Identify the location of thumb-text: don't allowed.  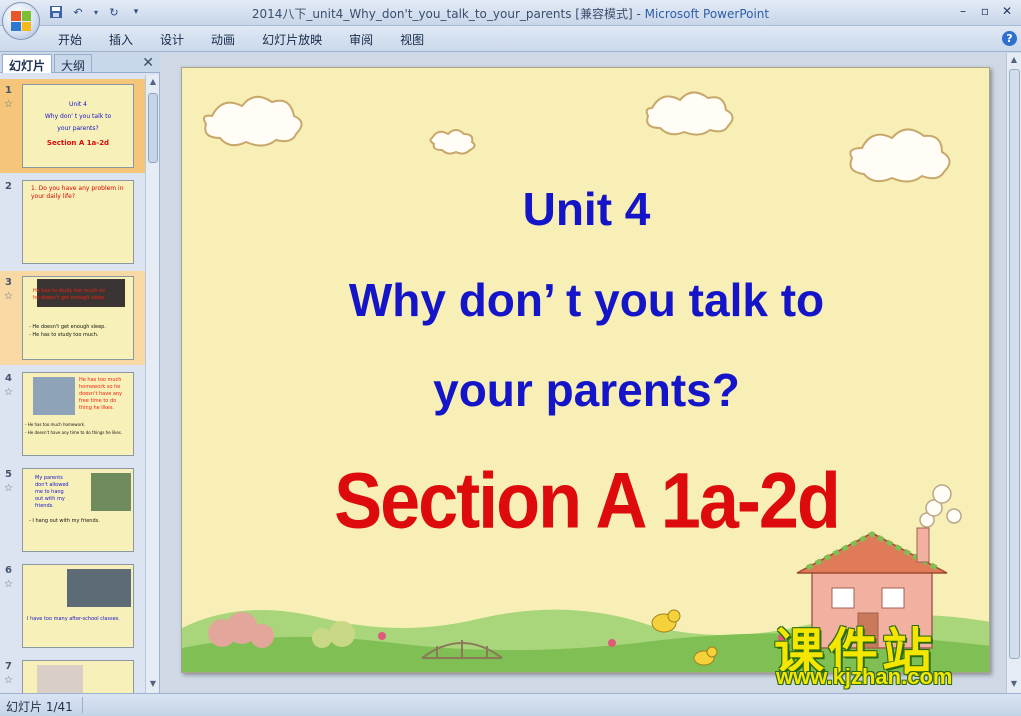
(52, 485).